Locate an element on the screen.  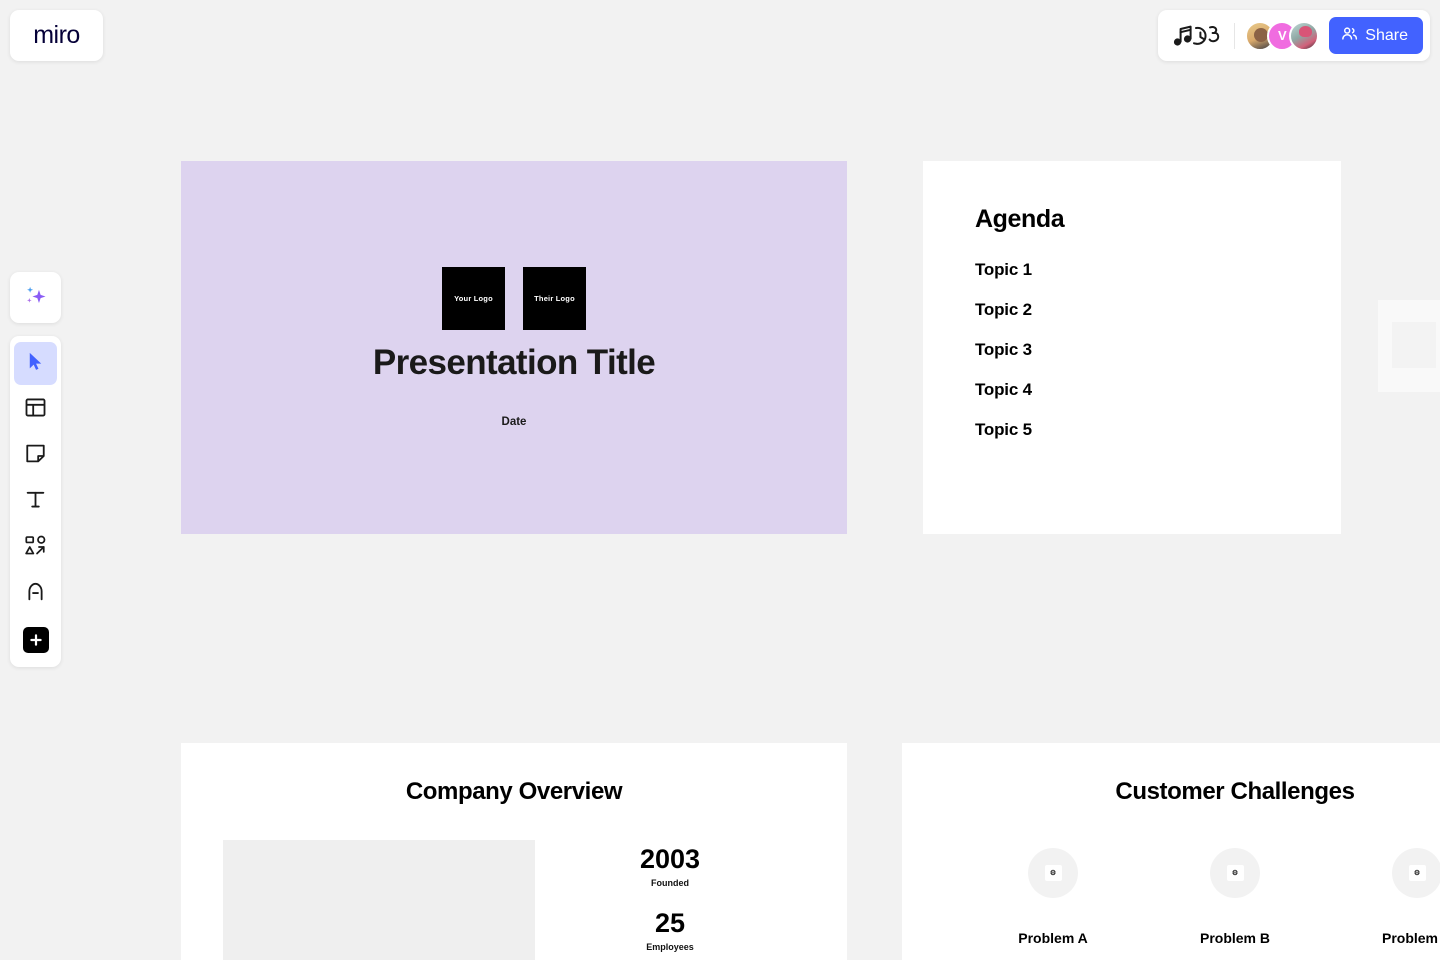
company-image-placeholder: 📷 is located at coordinates (379, 900).